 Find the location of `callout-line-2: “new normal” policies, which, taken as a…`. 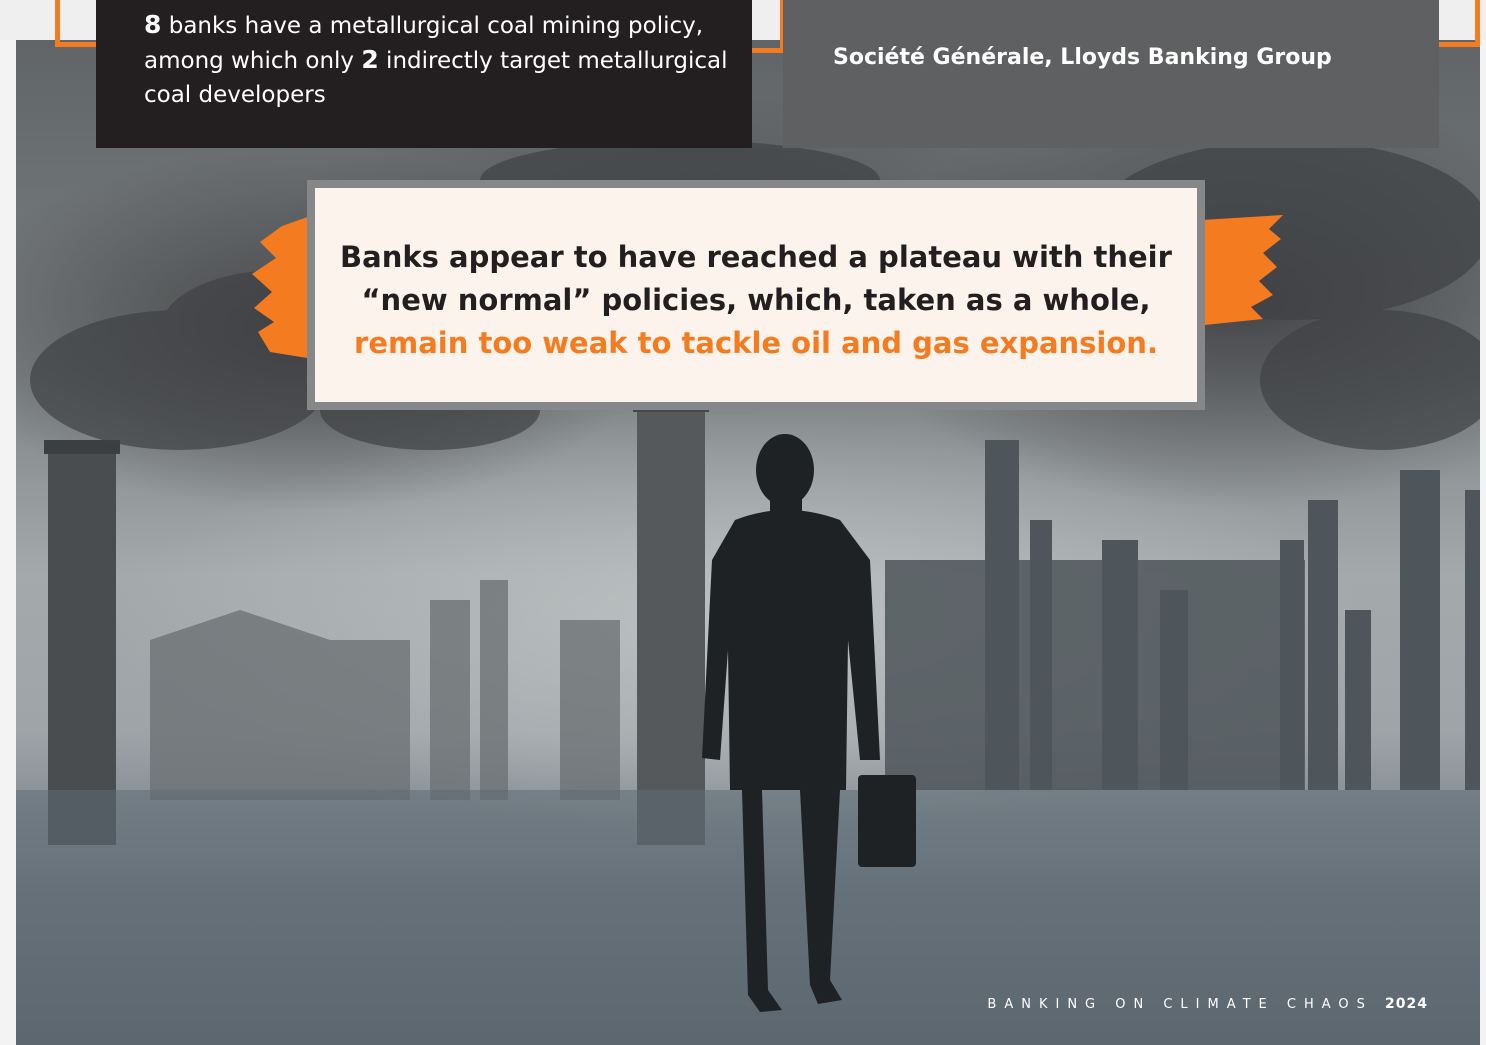

callout-line-2: “new normal” policies, which, taken as a… is located at coordinates (756, 300).